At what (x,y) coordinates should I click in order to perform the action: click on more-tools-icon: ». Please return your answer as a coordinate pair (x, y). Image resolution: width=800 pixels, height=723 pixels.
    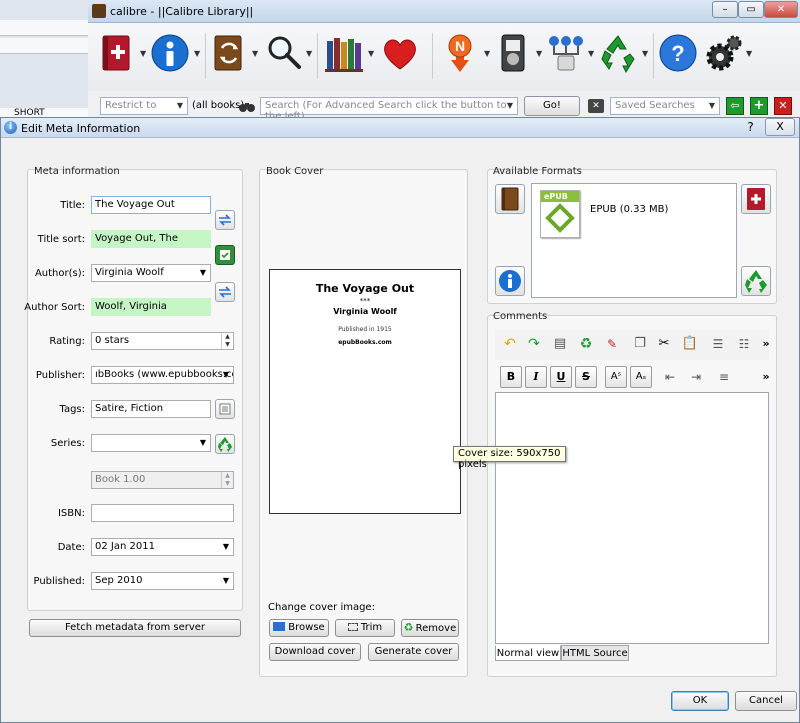
    Looking at the image, I should click on (766, 344).